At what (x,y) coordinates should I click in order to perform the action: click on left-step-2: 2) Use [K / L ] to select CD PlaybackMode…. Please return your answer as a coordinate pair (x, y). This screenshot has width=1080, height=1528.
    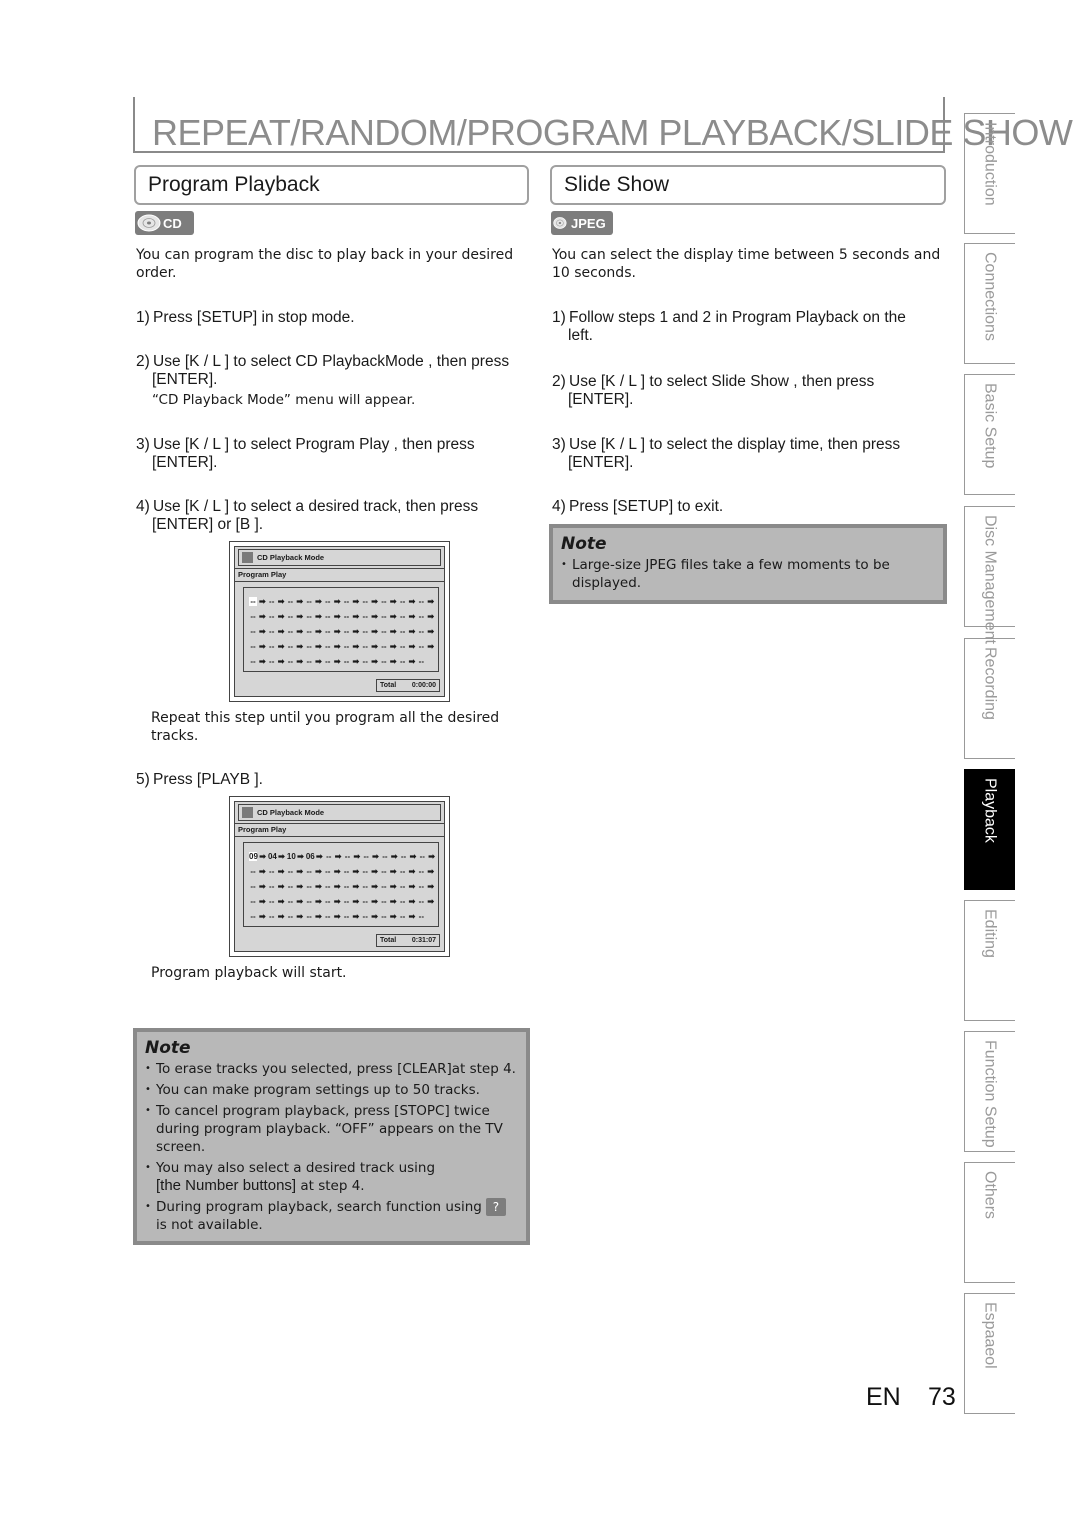
    Looking at the image, I should click on (323, 370).